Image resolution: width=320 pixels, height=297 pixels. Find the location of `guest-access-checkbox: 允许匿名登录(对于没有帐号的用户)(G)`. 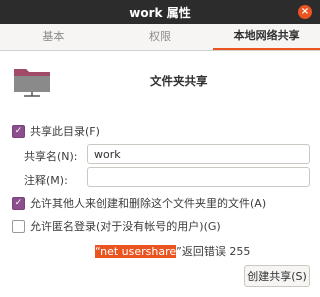

guest-access-checkbox: 允许匿名登录(对于没有帐号的用户)(G) is located at coordinates (116, 226).